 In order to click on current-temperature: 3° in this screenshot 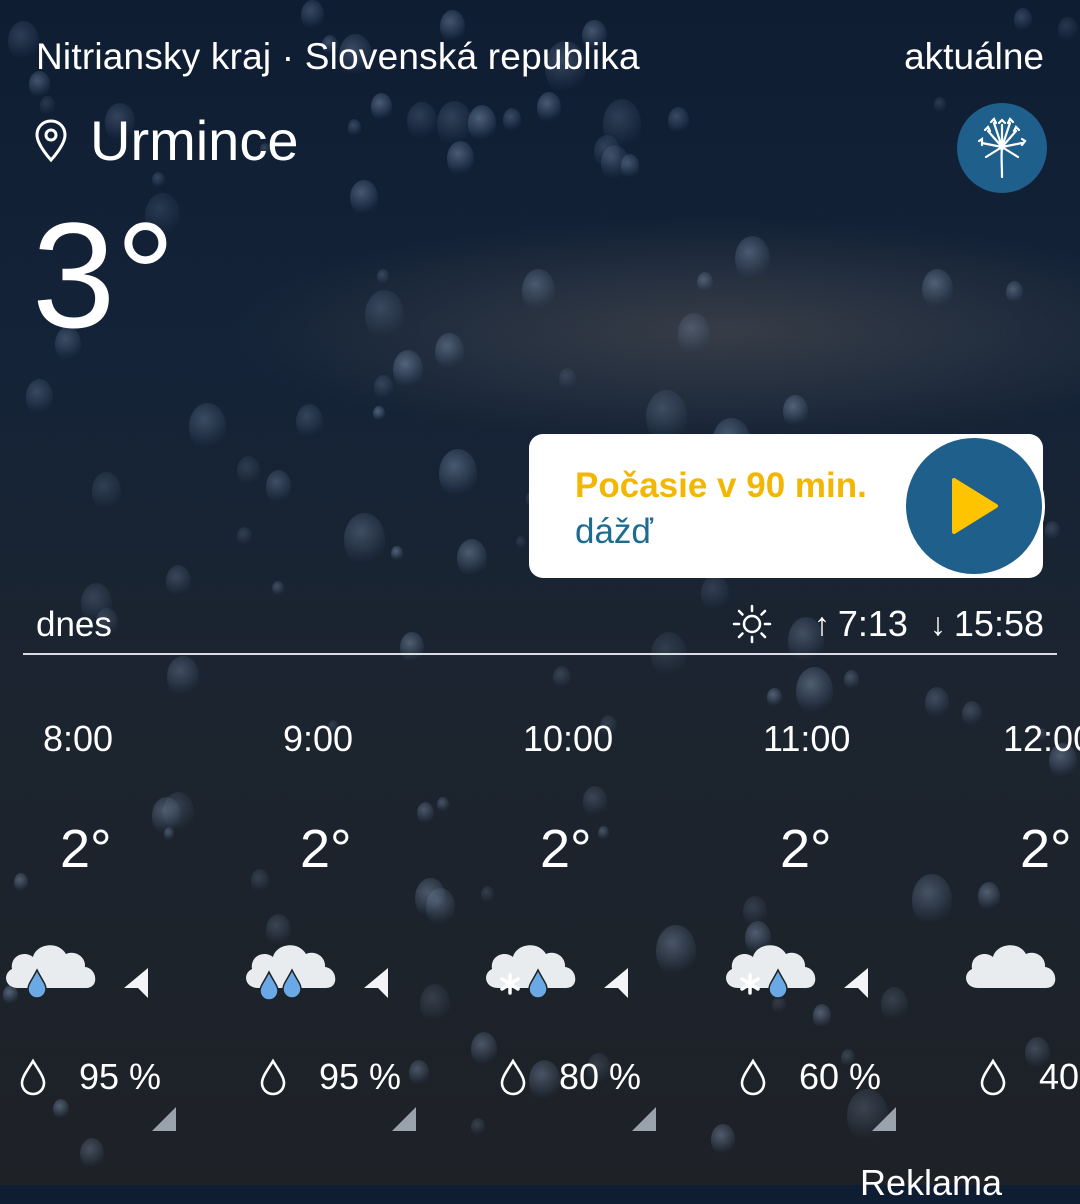, I will do `click(104, 275)`.